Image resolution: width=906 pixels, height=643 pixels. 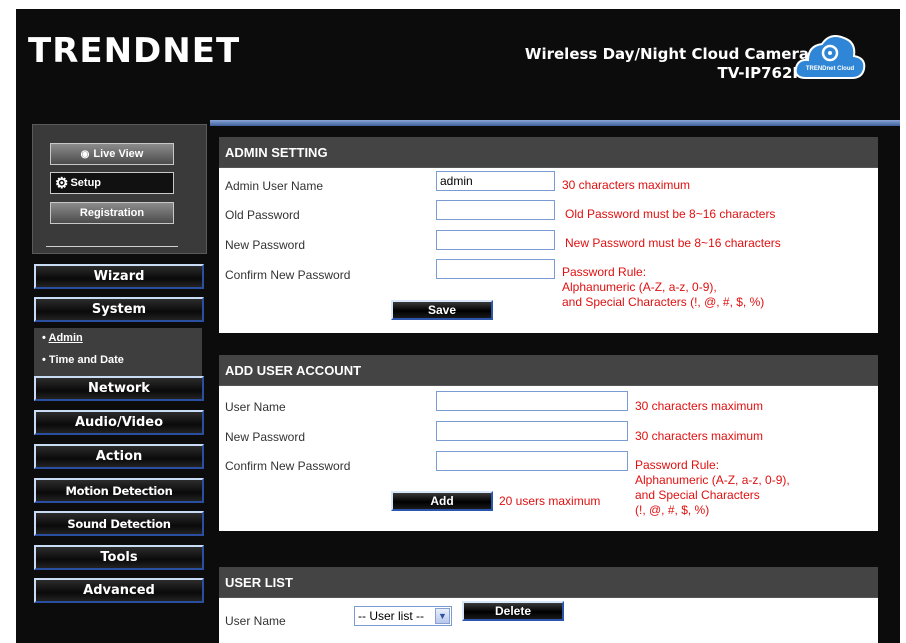 I want to click on model-number: TV-IP762IC, so click(x=763, y=73).